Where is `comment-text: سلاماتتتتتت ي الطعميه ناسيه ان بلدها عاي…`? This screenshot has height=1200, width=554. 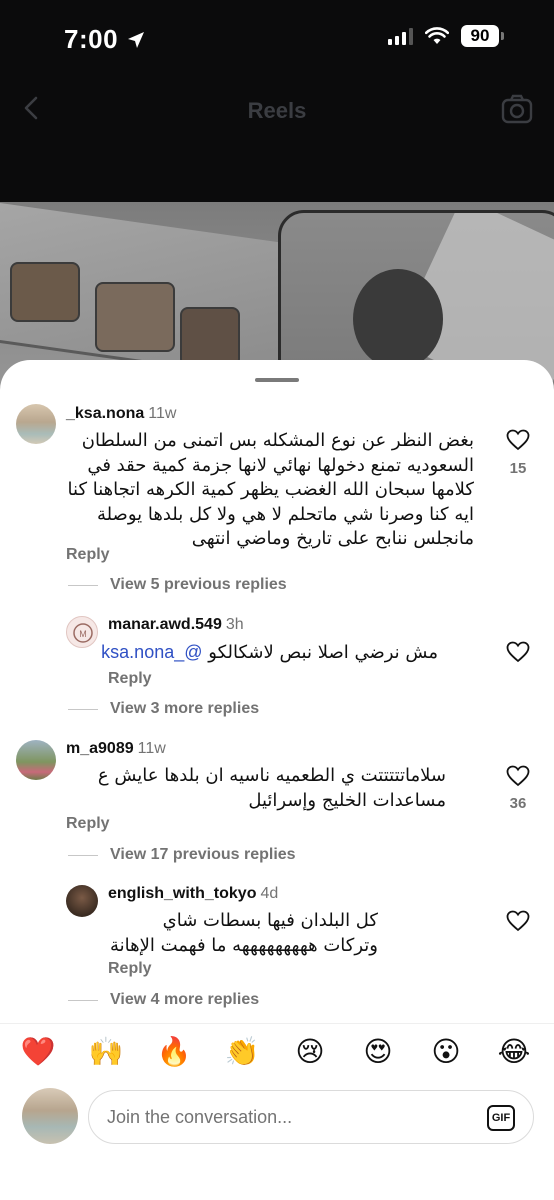
comment-text: سلاماتتتتتت ي الطعميه ناسيه ان بلدها عاي… is located at coordinates (271, 788).